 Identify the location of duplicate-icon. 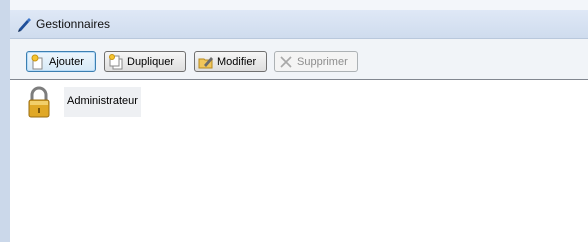
(116, 61).